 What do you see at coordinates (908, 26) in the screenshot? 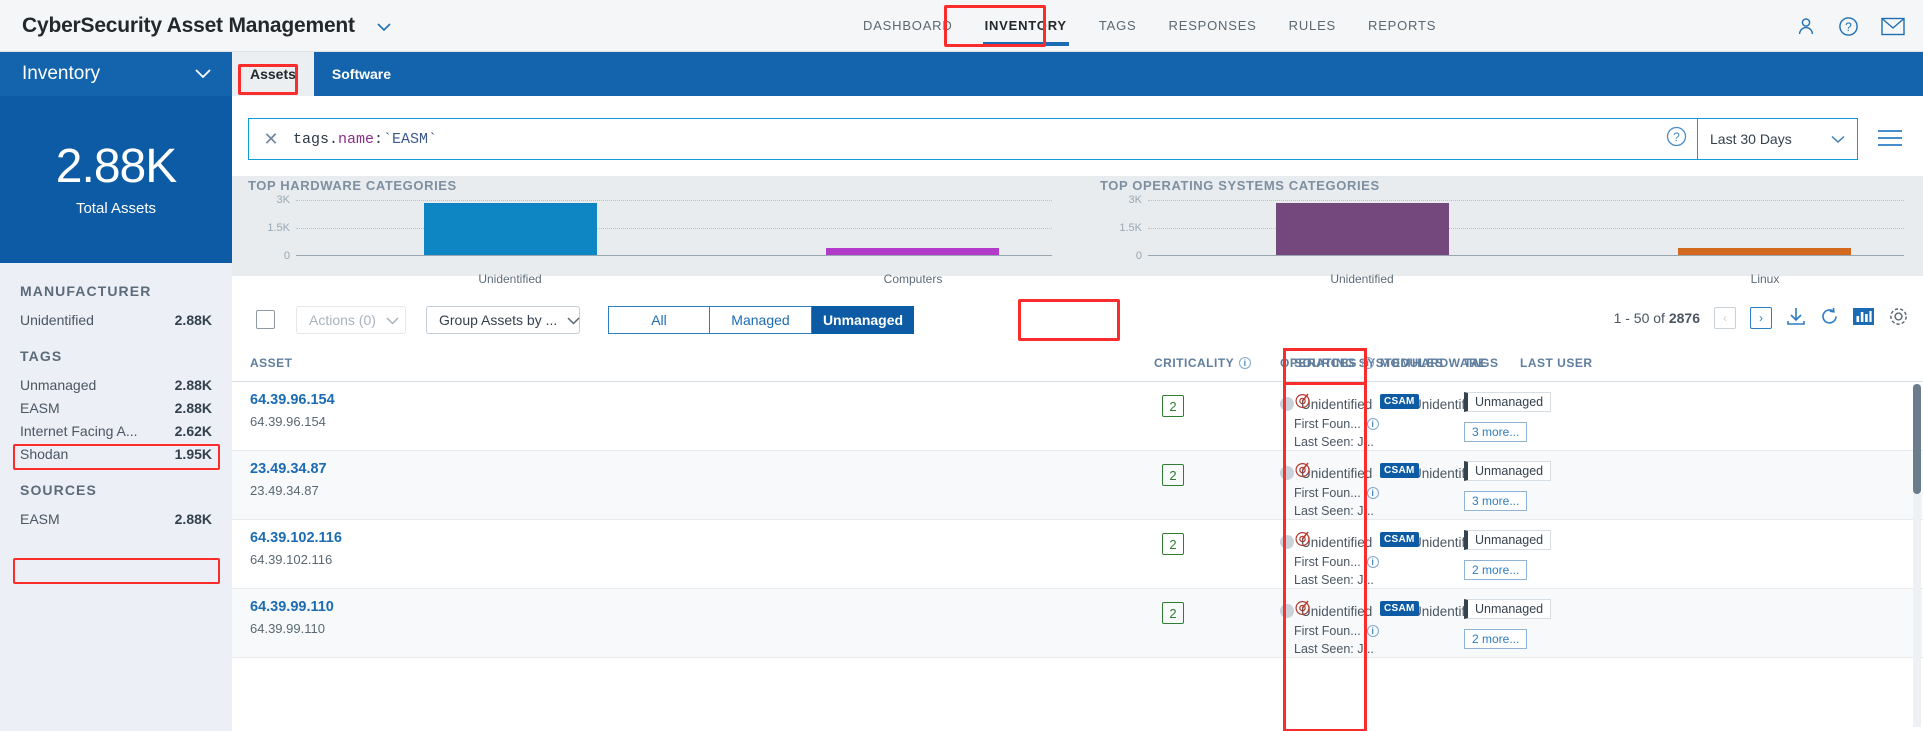
I see `nav-dashboard: DASHBOARD` at bounding box center [908, 26].